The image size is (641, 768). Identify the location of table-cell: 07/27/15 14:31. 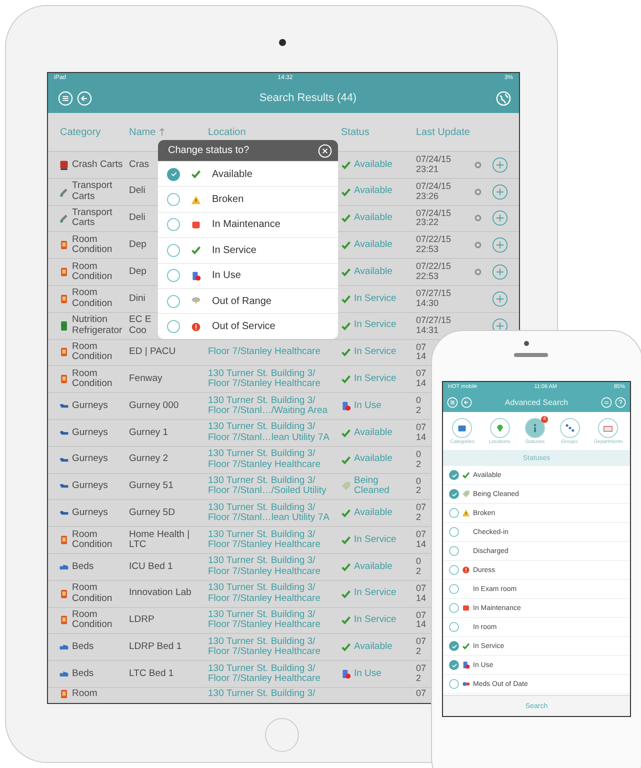
(434, 326).